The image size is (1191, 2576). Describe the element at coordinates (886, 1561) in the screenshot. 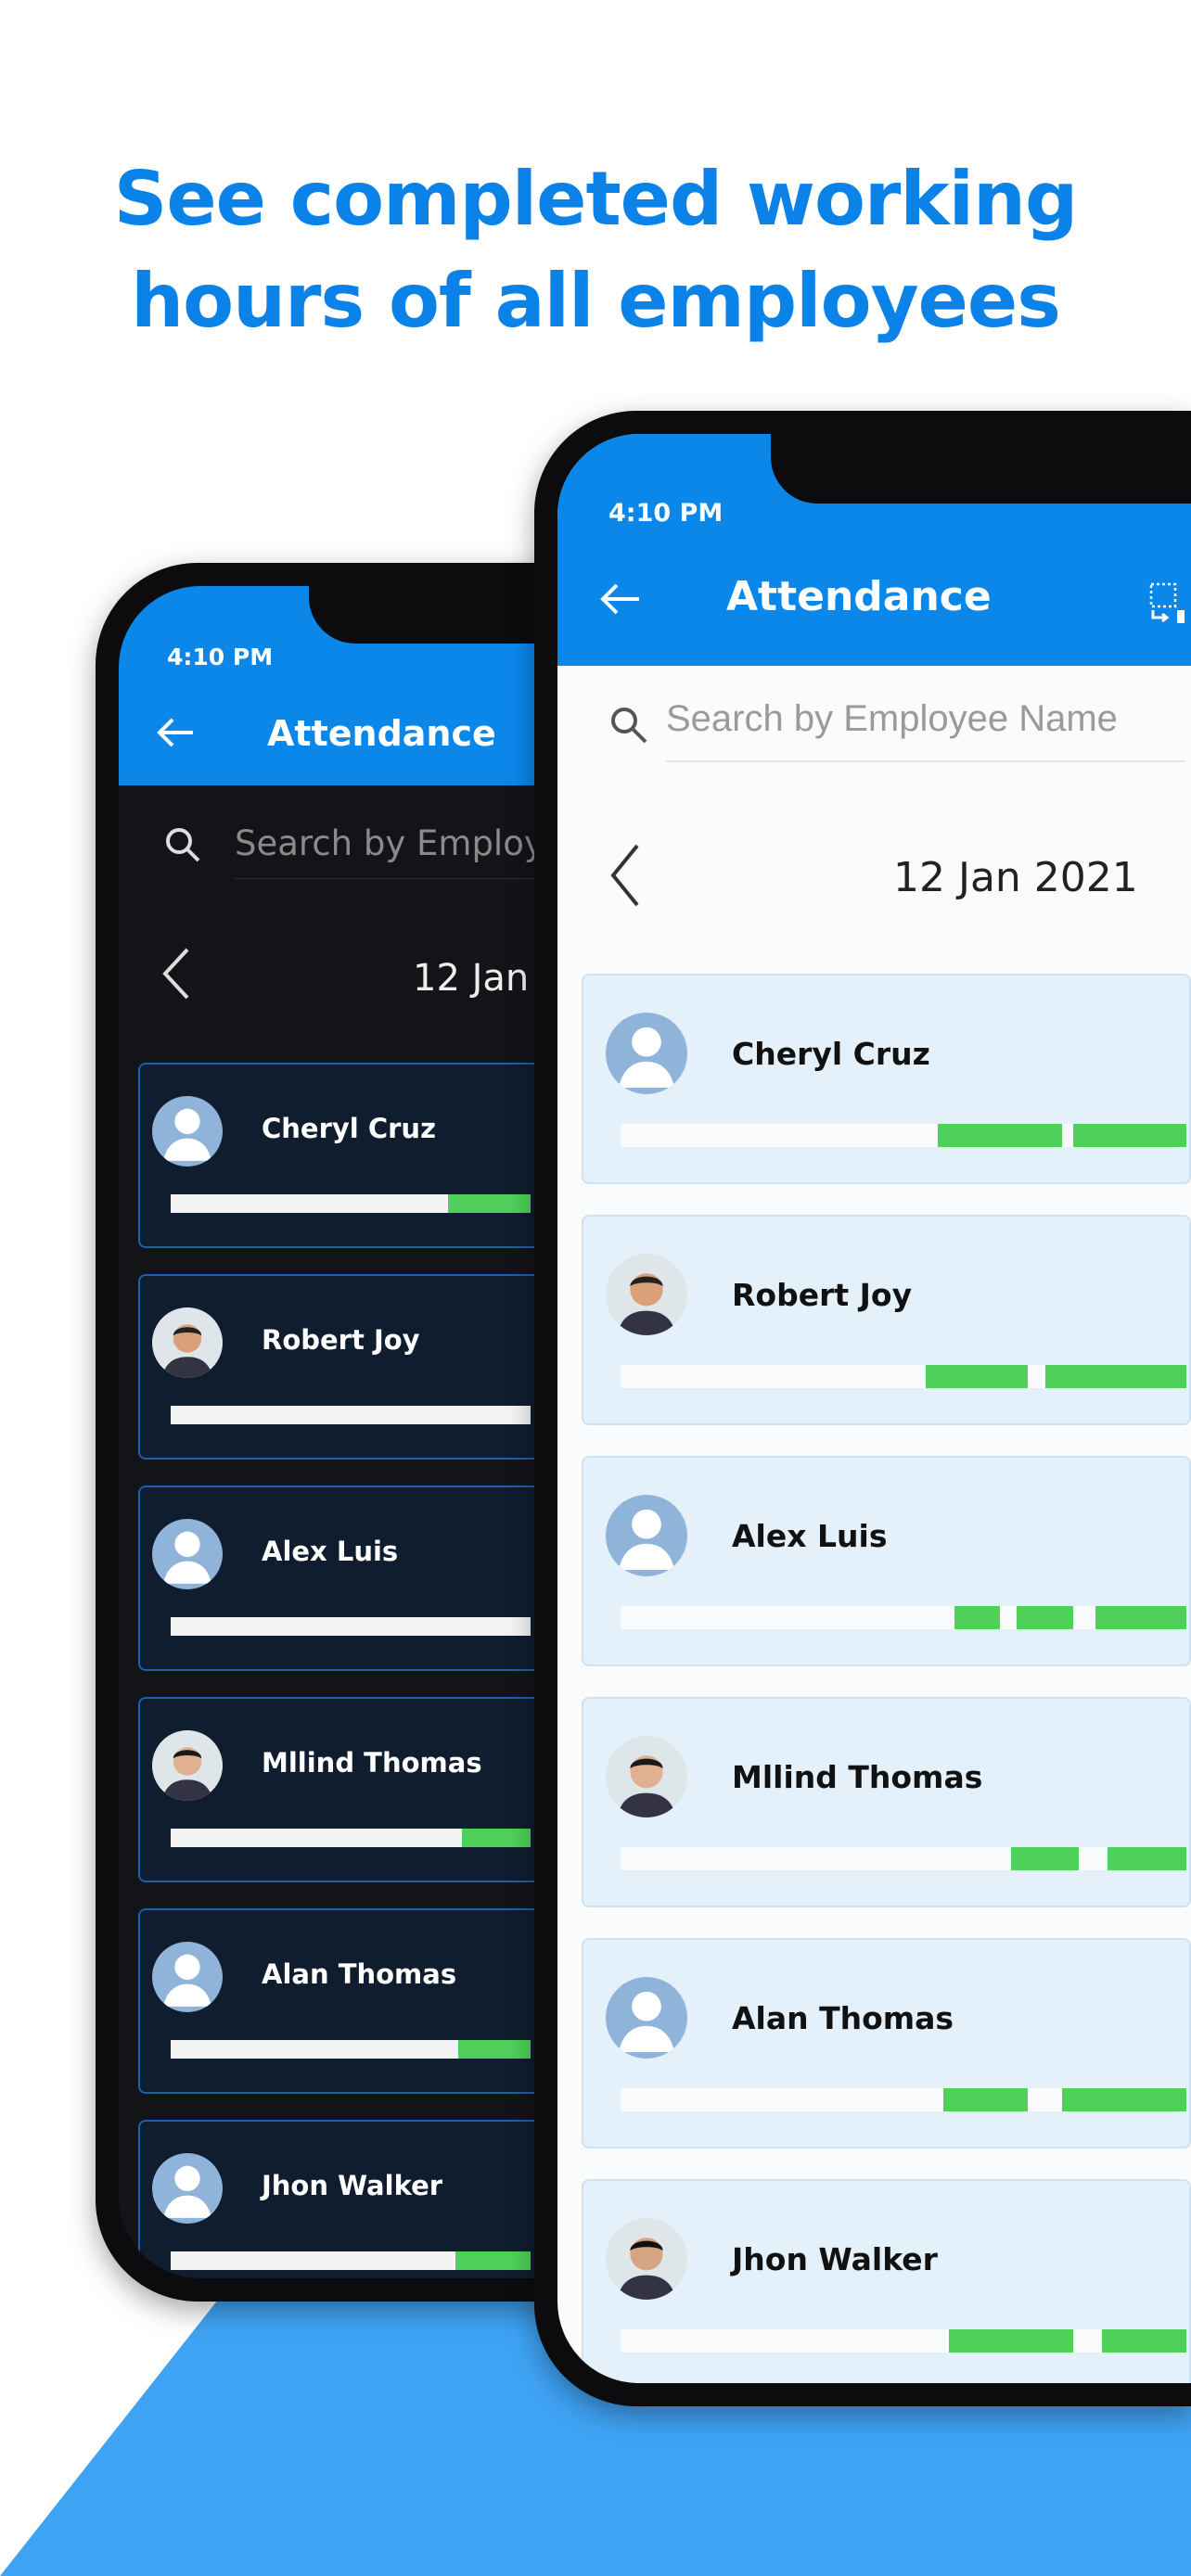

I see `employee-card: Alex Luis` at that location.